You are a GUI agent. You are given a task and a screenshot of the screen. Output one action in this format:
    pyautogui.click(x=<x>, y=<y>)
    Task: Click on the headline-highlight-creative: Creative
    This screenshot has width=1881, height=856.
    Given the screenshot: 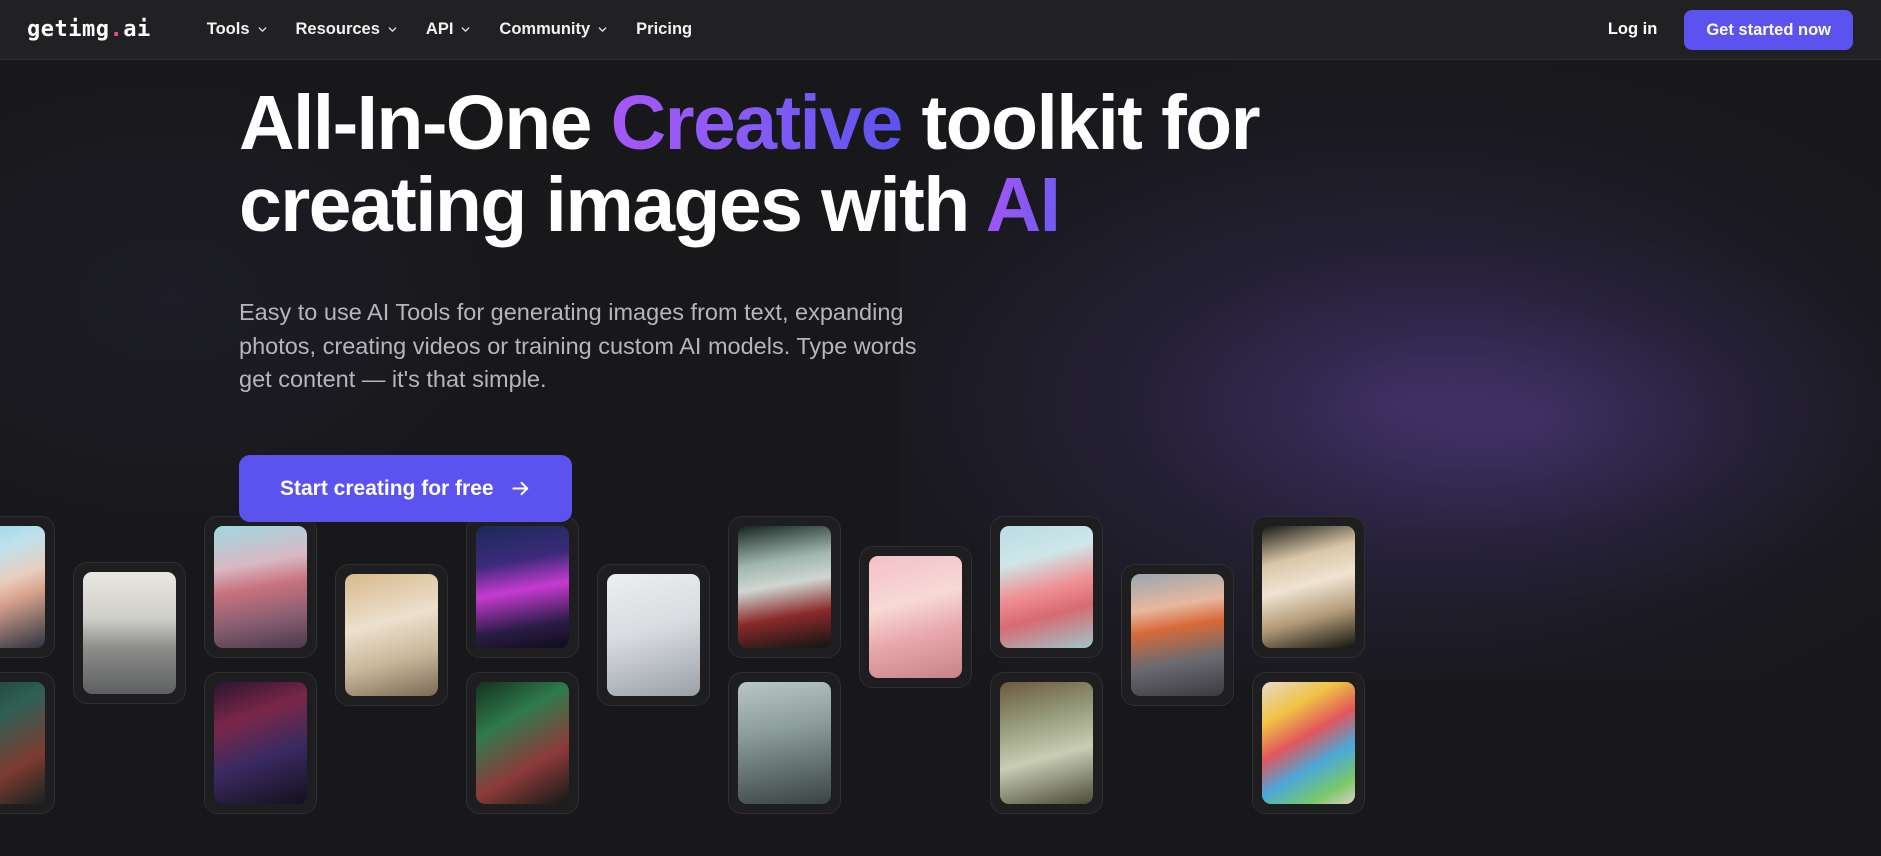 What is the action you would take?
    pyautogui.click(x=757, y=123)
    